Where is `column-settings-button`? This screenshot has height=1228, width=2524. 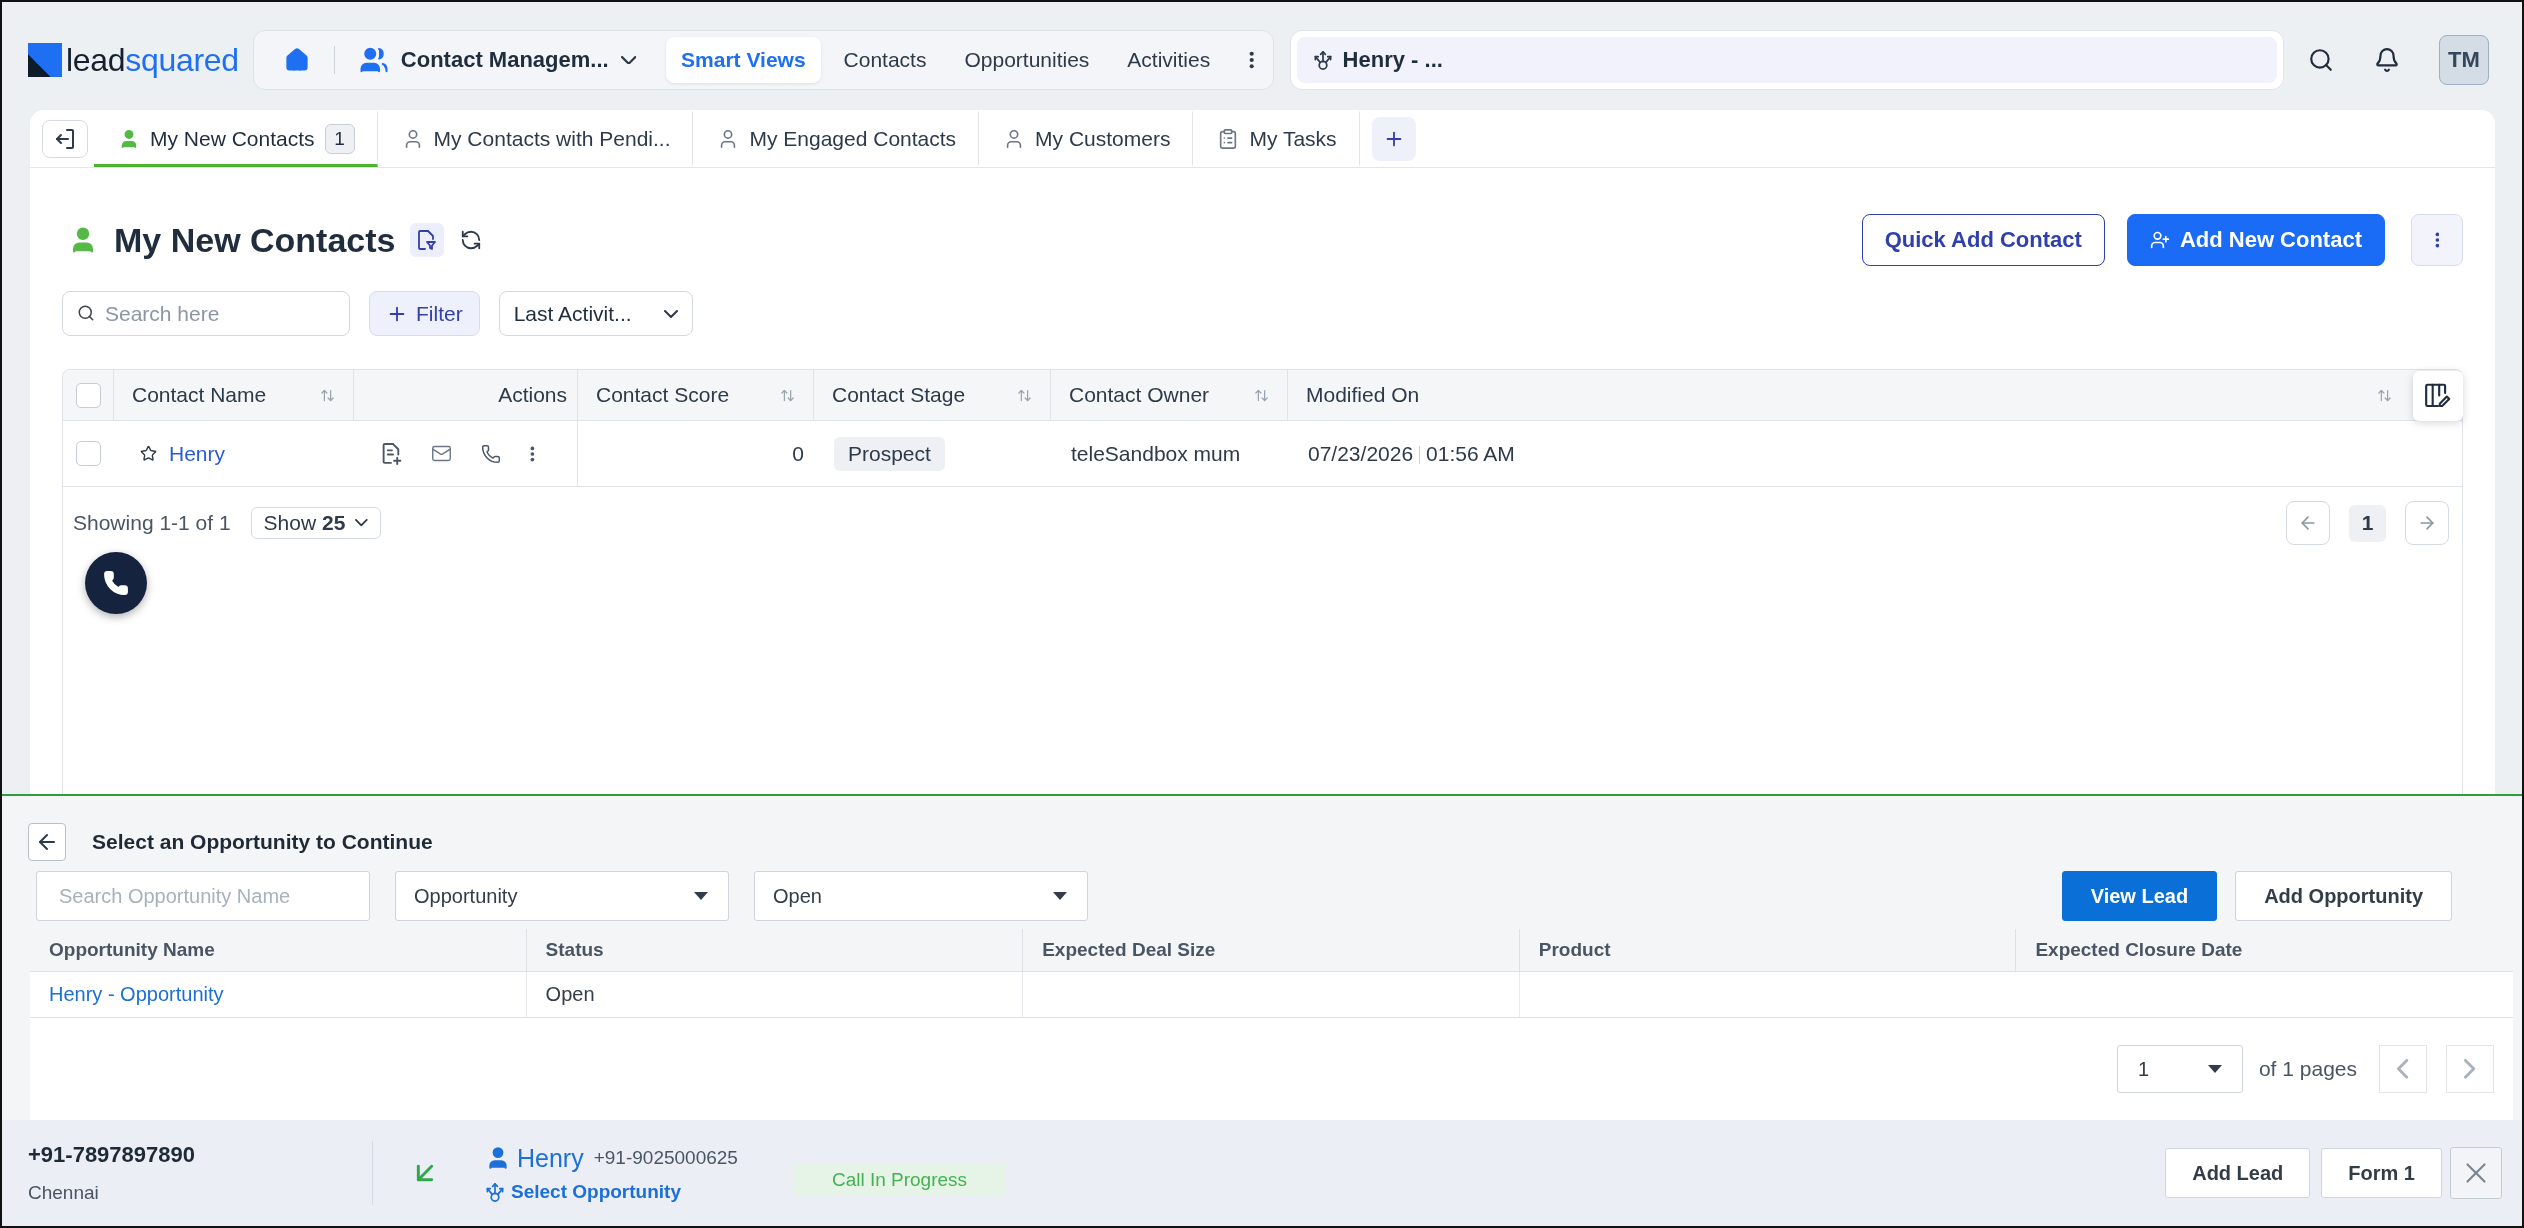 column-settings-button is located at coordinates (2438, 396).